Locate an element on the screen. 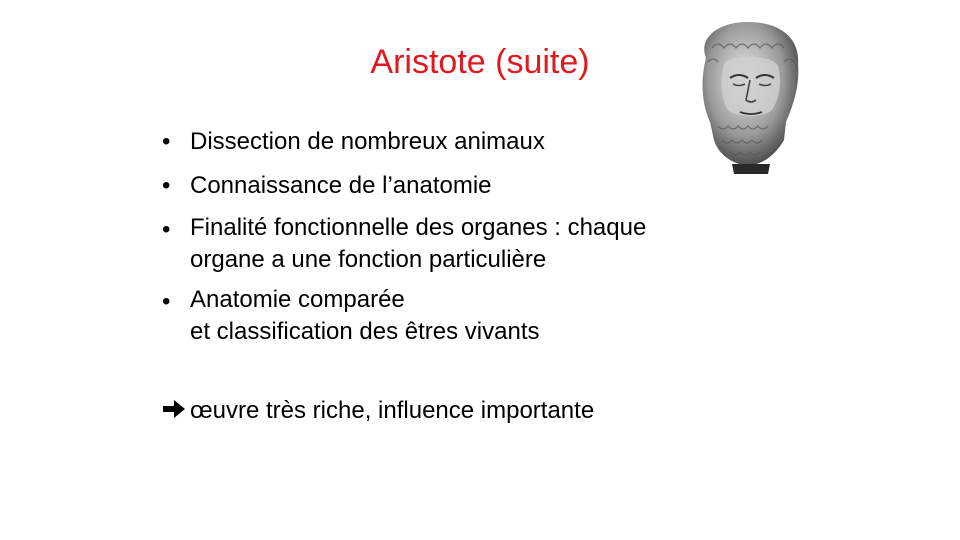 This screenshot has width=960, height=540. conclusion-line: œuvre très riche, influence importante is located at coordinates (378, 411).